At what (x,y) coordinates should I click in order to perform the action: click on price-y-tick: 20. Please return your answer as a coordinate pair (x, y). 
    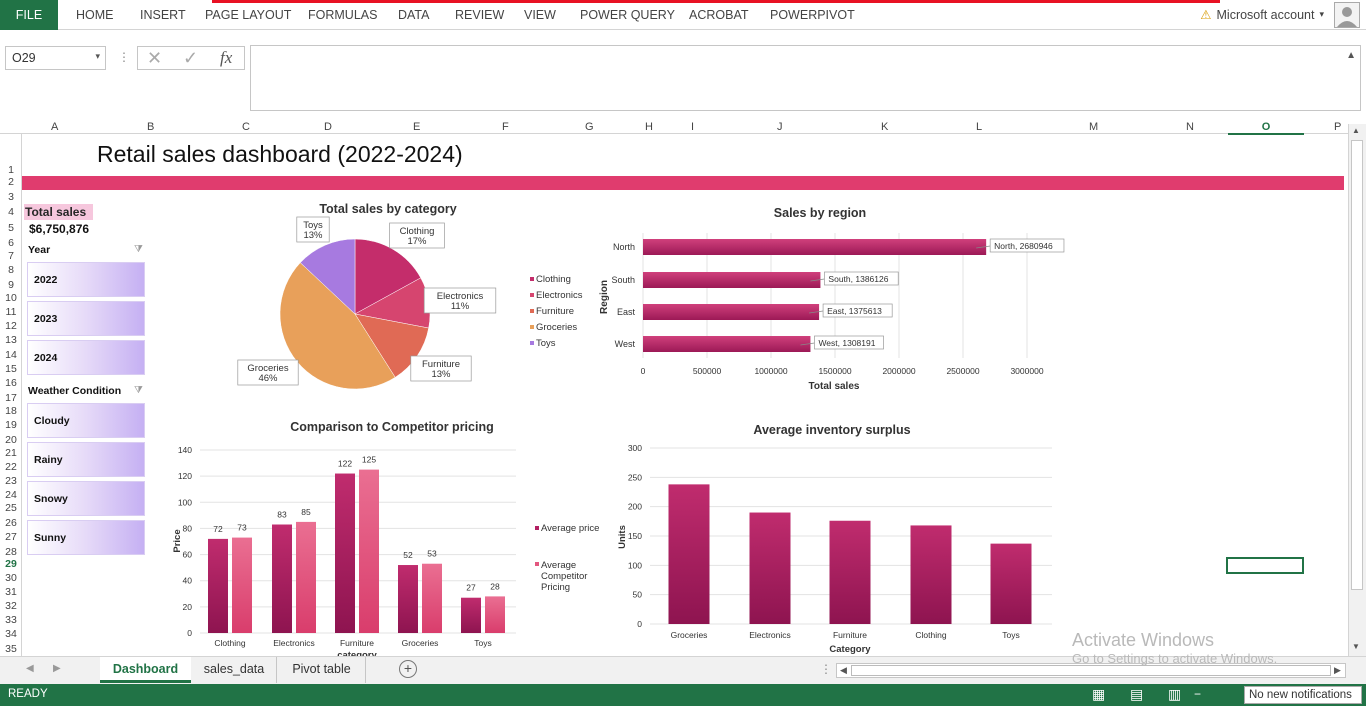
    Looking at the image, I should click on (188, 607).